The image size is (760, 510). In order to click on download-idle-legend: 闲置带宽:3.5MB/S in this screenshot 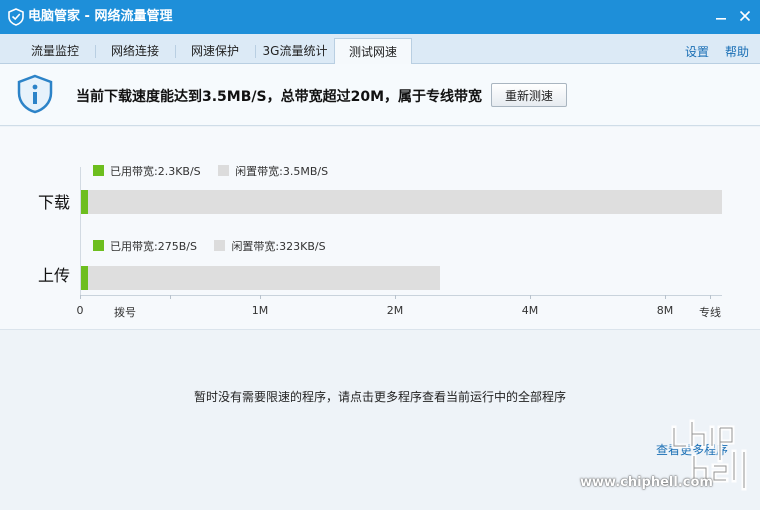, I will do `click(282, 171)`.